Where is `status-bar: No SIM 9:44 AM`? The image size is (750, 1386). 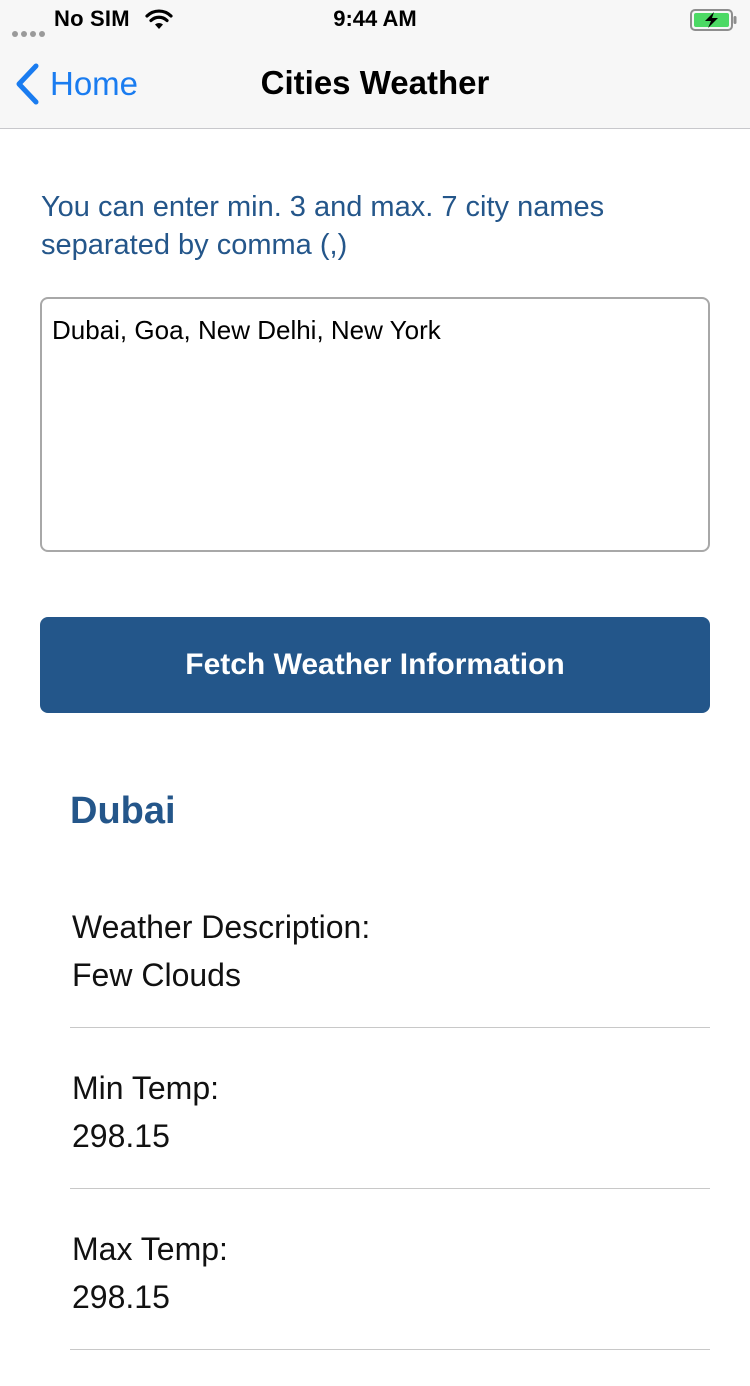 status-bar: No SIM 9:44 AM is located at coordinates (375, 20).